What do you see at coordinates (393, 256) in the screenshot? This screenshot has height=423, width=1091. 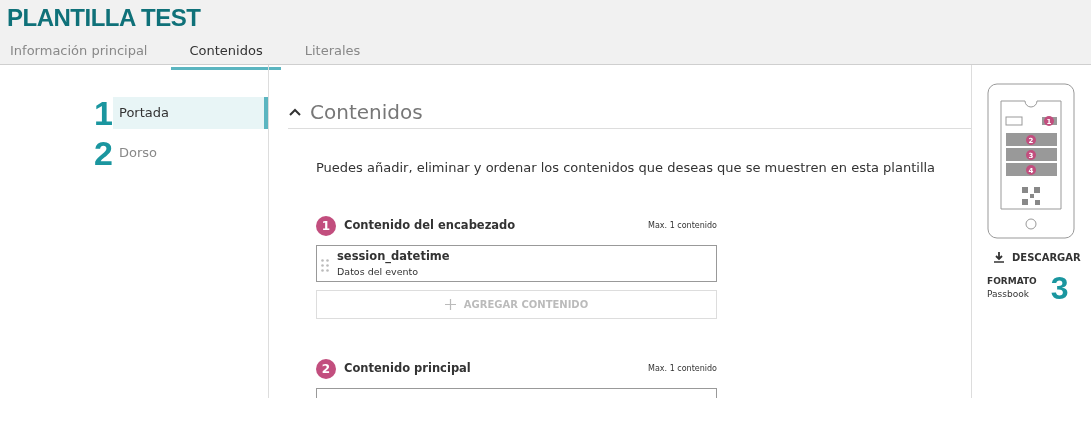 I see `item-name: session_datetime` at bounding box center [393, 256].